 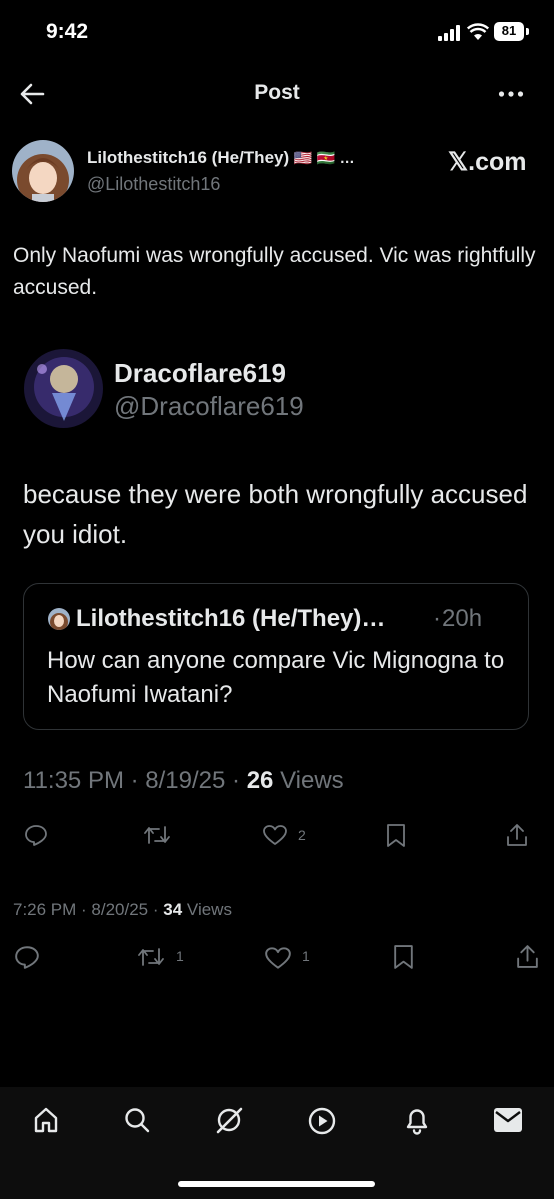 I want to click on bookmark-icon, so click(x=403, y=957).